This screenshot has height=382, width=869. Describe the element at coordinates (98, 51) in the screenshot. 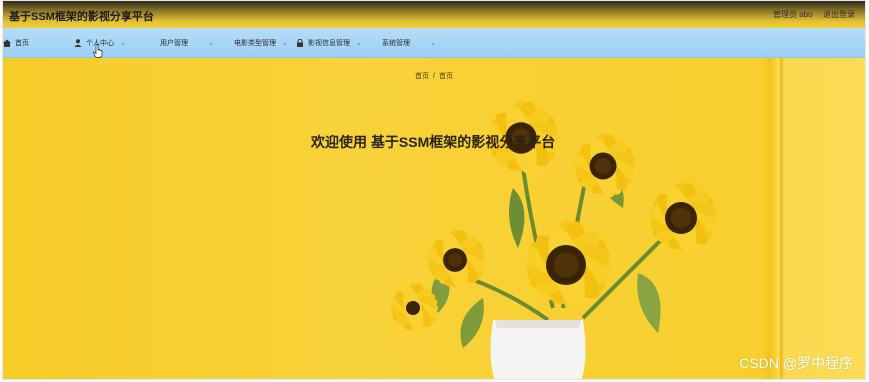

I see `hand-cursor-icon` at that location.